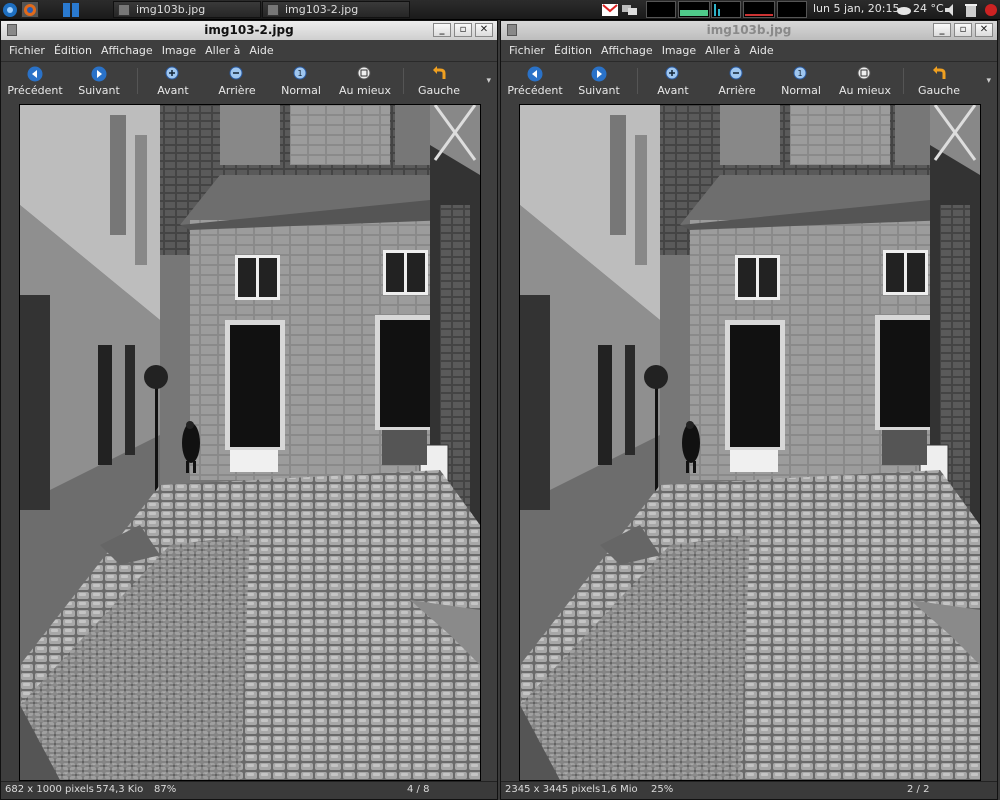  Describe the element at coordinates (165, 789) in the screenshot. I see `status-zoom: 87%` at that location.